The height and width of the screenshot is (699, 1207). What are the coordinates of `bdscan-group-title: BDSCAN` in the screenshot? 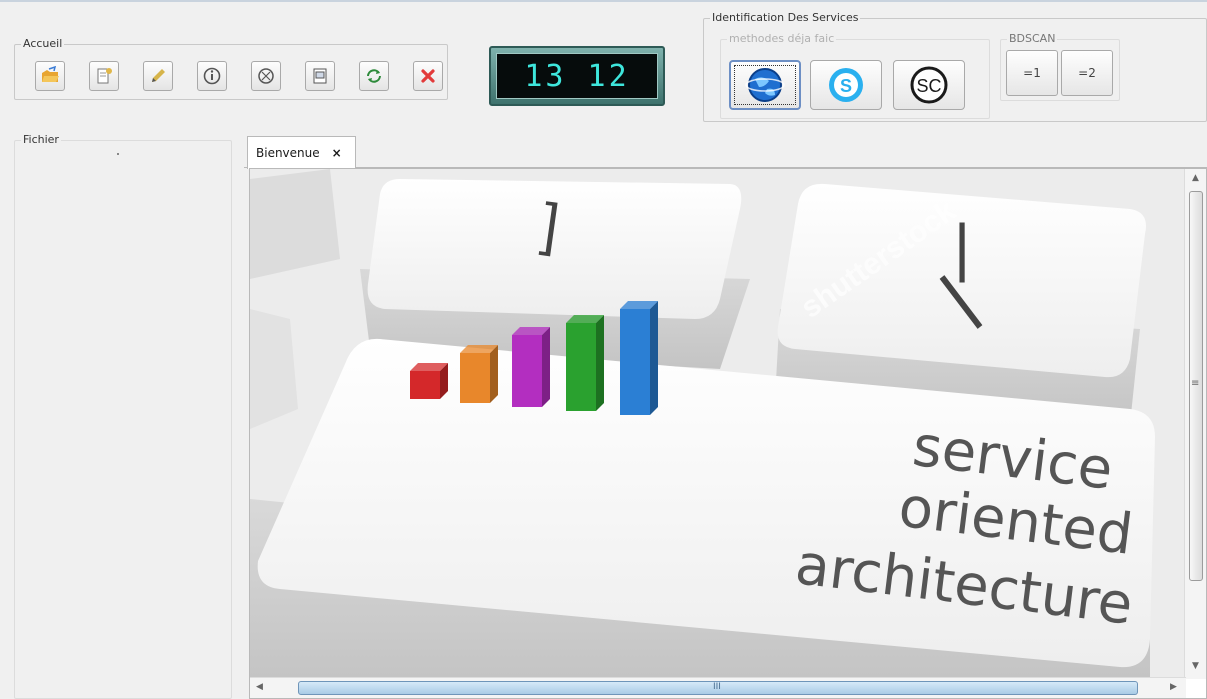 It's located at (1032, 39).